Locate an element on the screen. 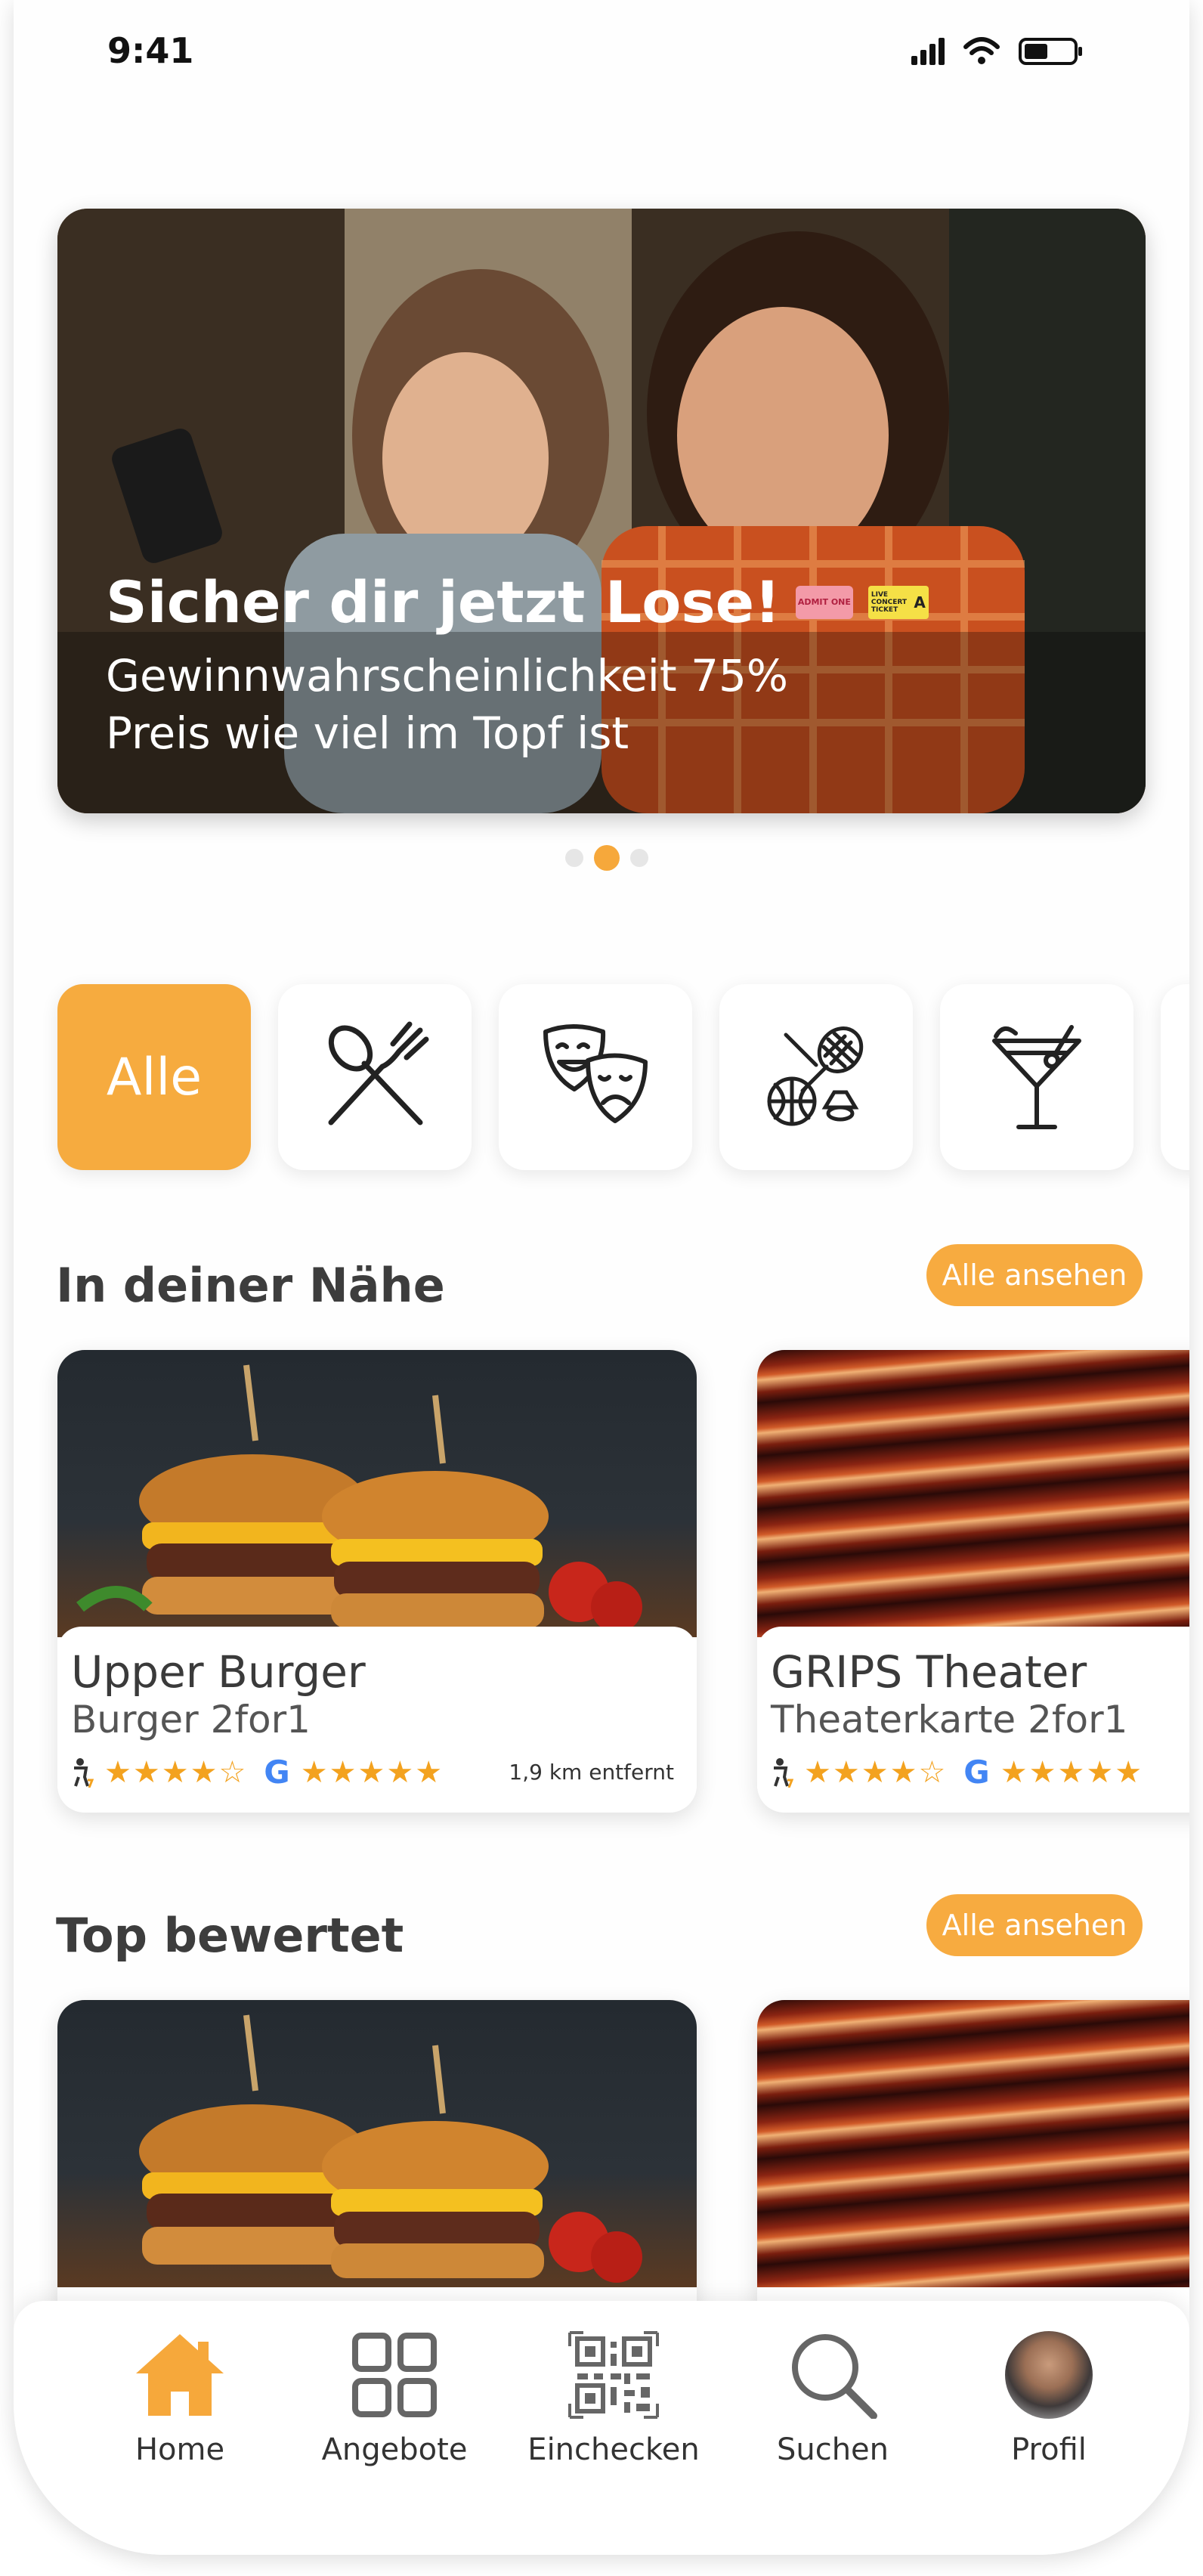 This screenshot has height=2576, width=1203. status-time: 9:41 is located at coordinates (150, 50).